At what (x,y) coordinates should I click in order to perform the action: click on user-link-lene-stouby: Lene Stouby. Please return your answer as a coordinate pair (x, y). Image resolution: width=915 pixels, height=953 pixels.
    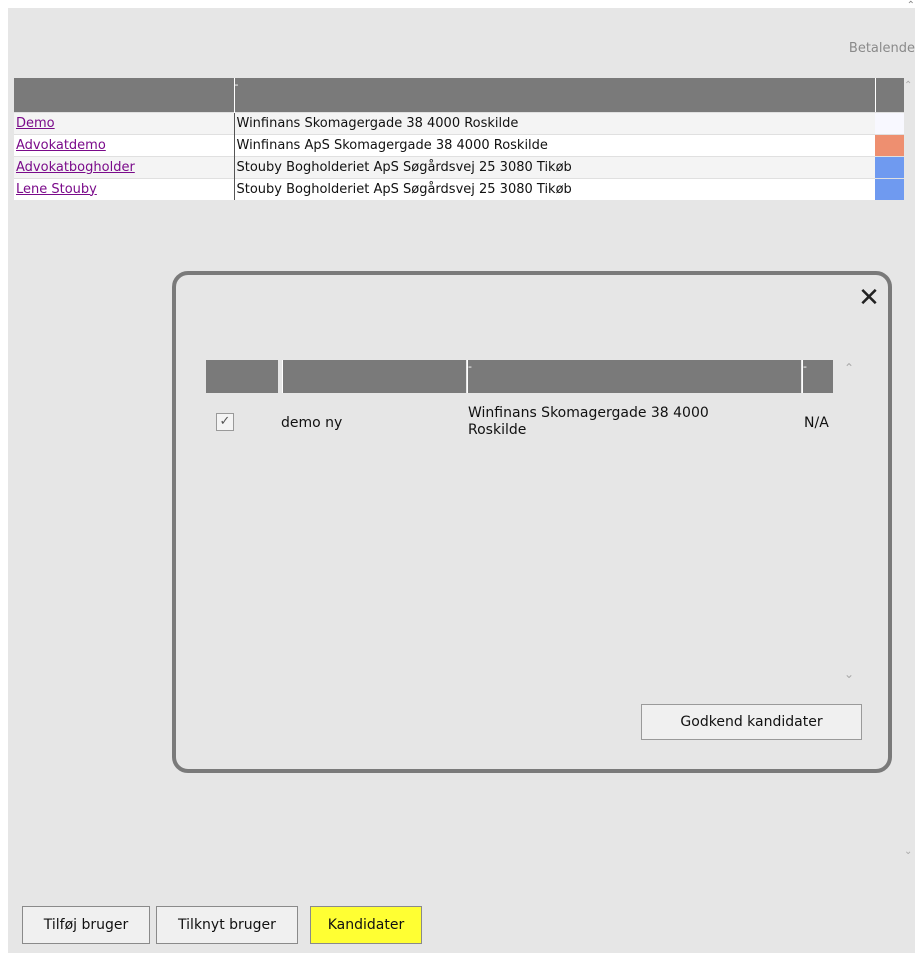
    Looking at the image, I should click on (56, 189).